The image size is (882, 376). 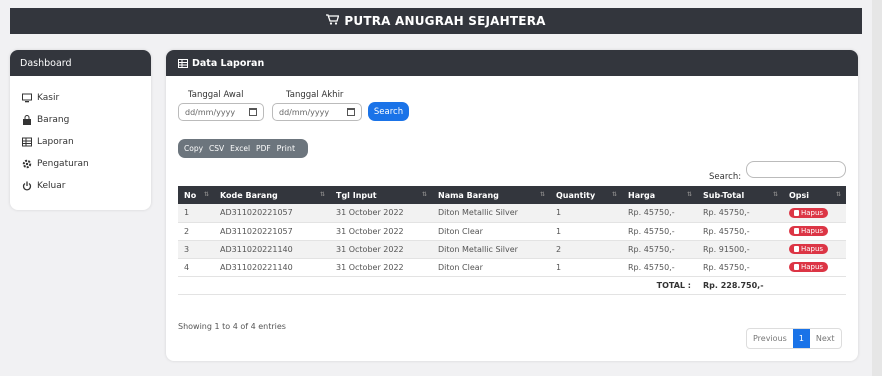 What do you see at coordinates (80, 63) in the screenshot?
I see `sidebar-title: Dashboard` at bounding box center [80, 63].